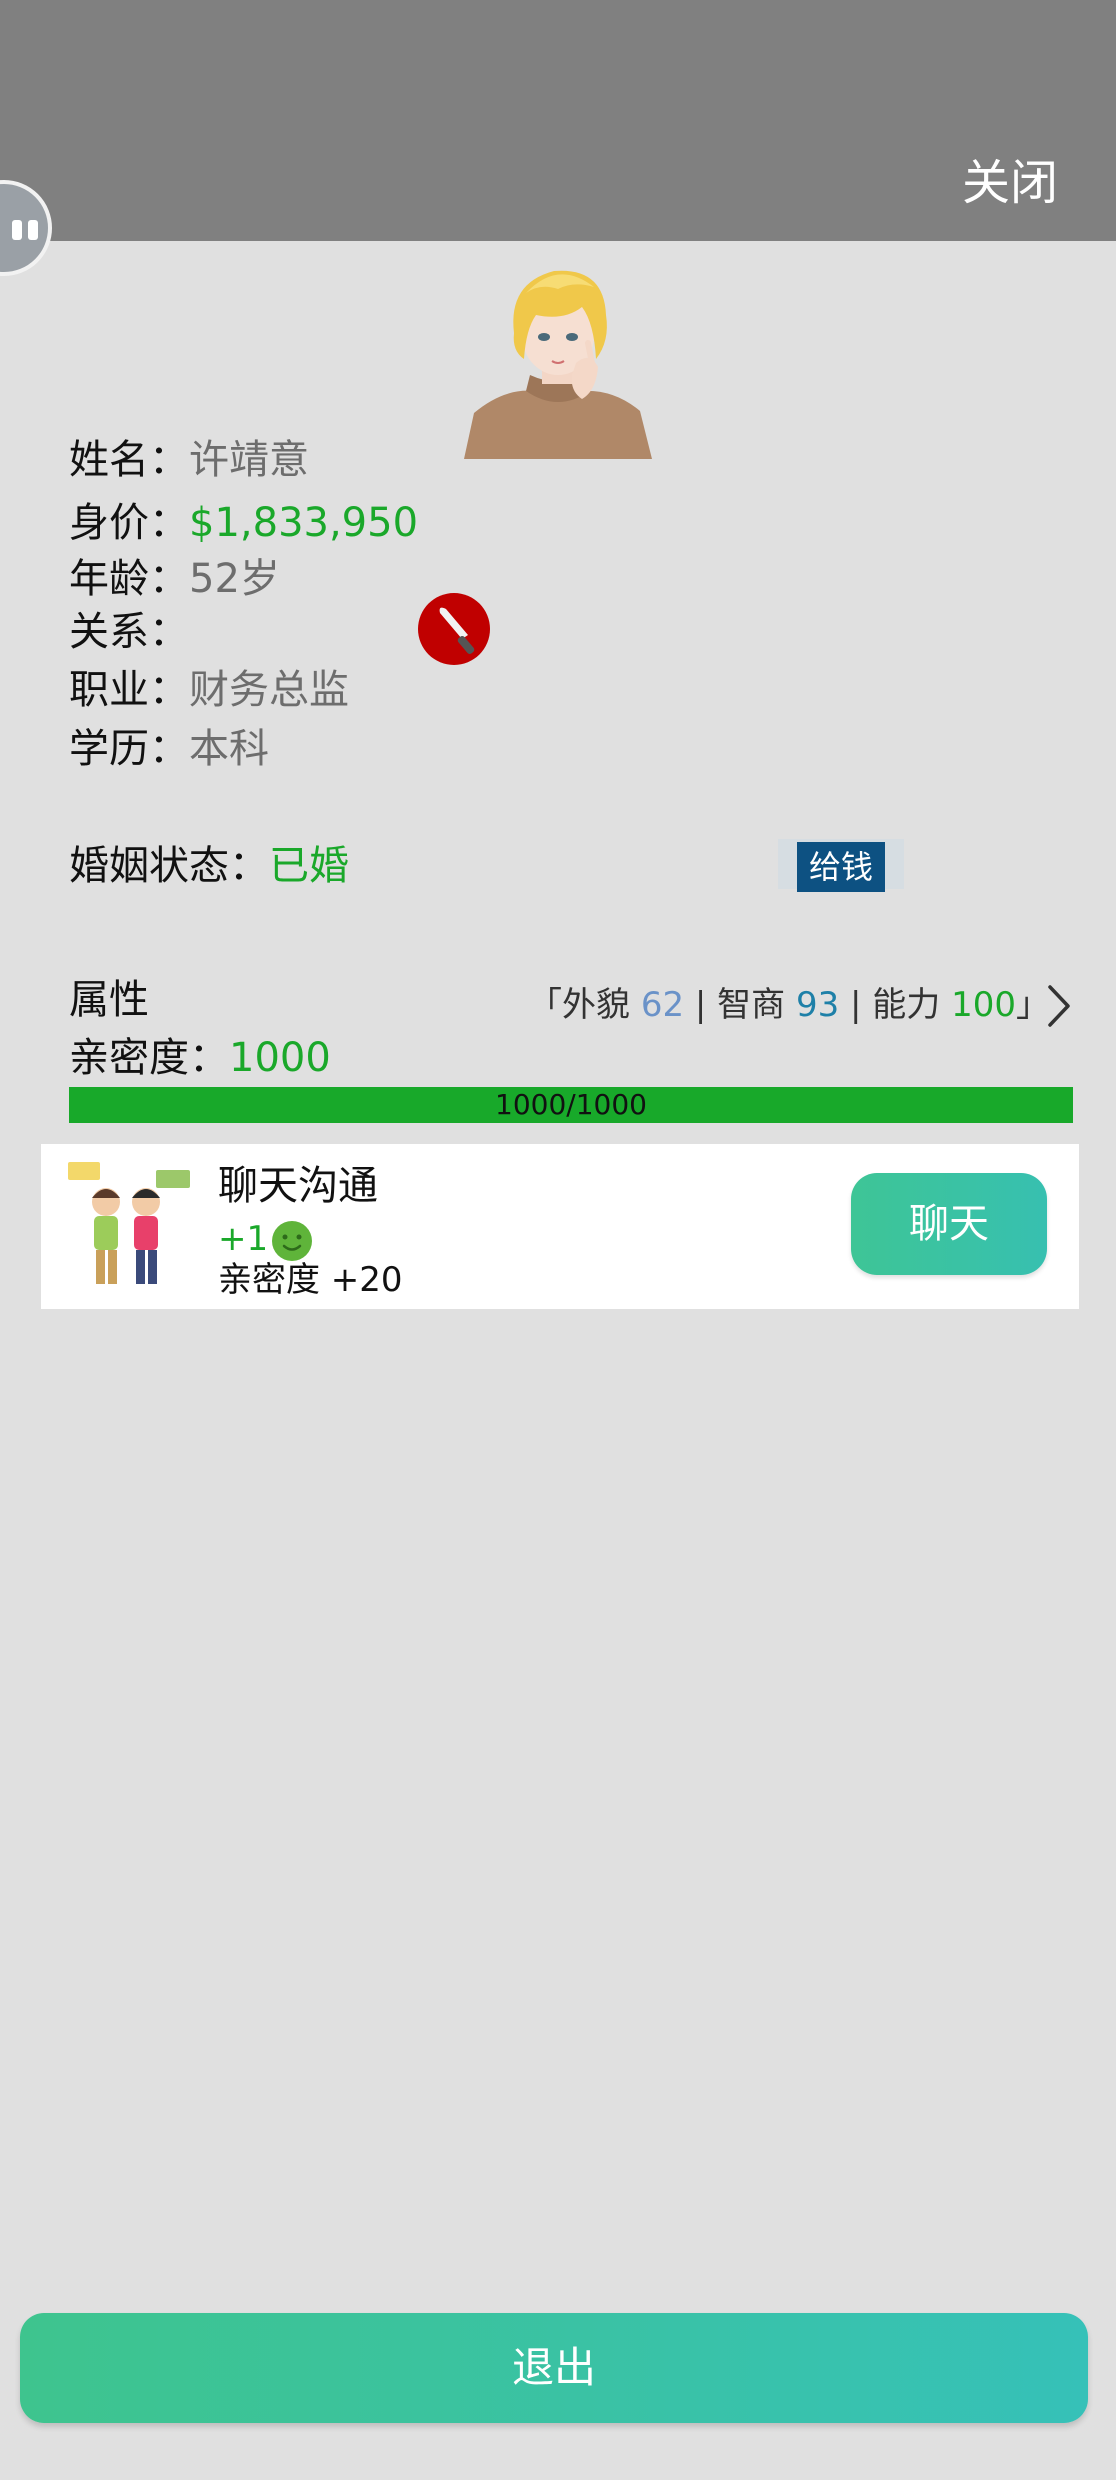 The width and height of the screenshot is (1116, 2480). Describe the element at coordinates (310, 1280) in the screenshot. I see `card-description: 亲密度 +20` at that location.